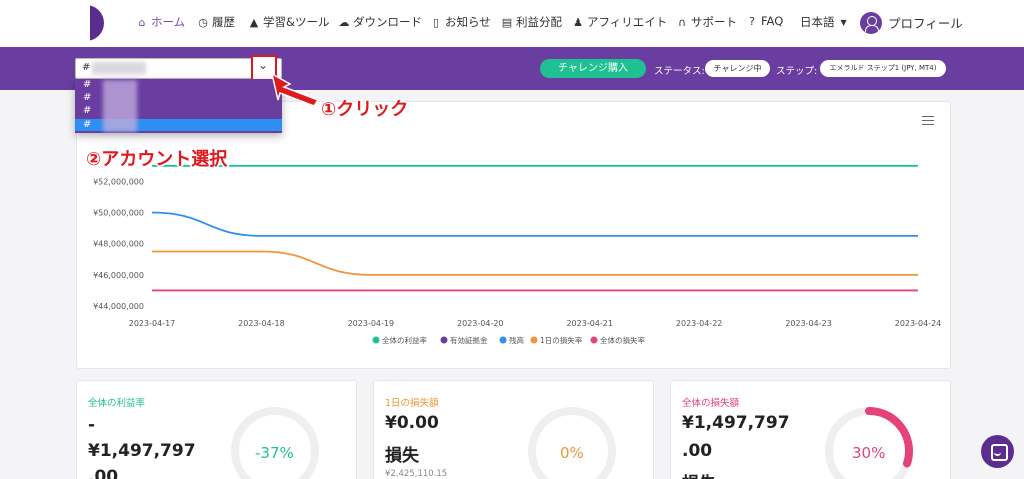 This screenshot has width=1024, height=479. Describe the element at coordinates (117, 403) in the screenshot. I see `stat-title: 全体の利益率` at that location.